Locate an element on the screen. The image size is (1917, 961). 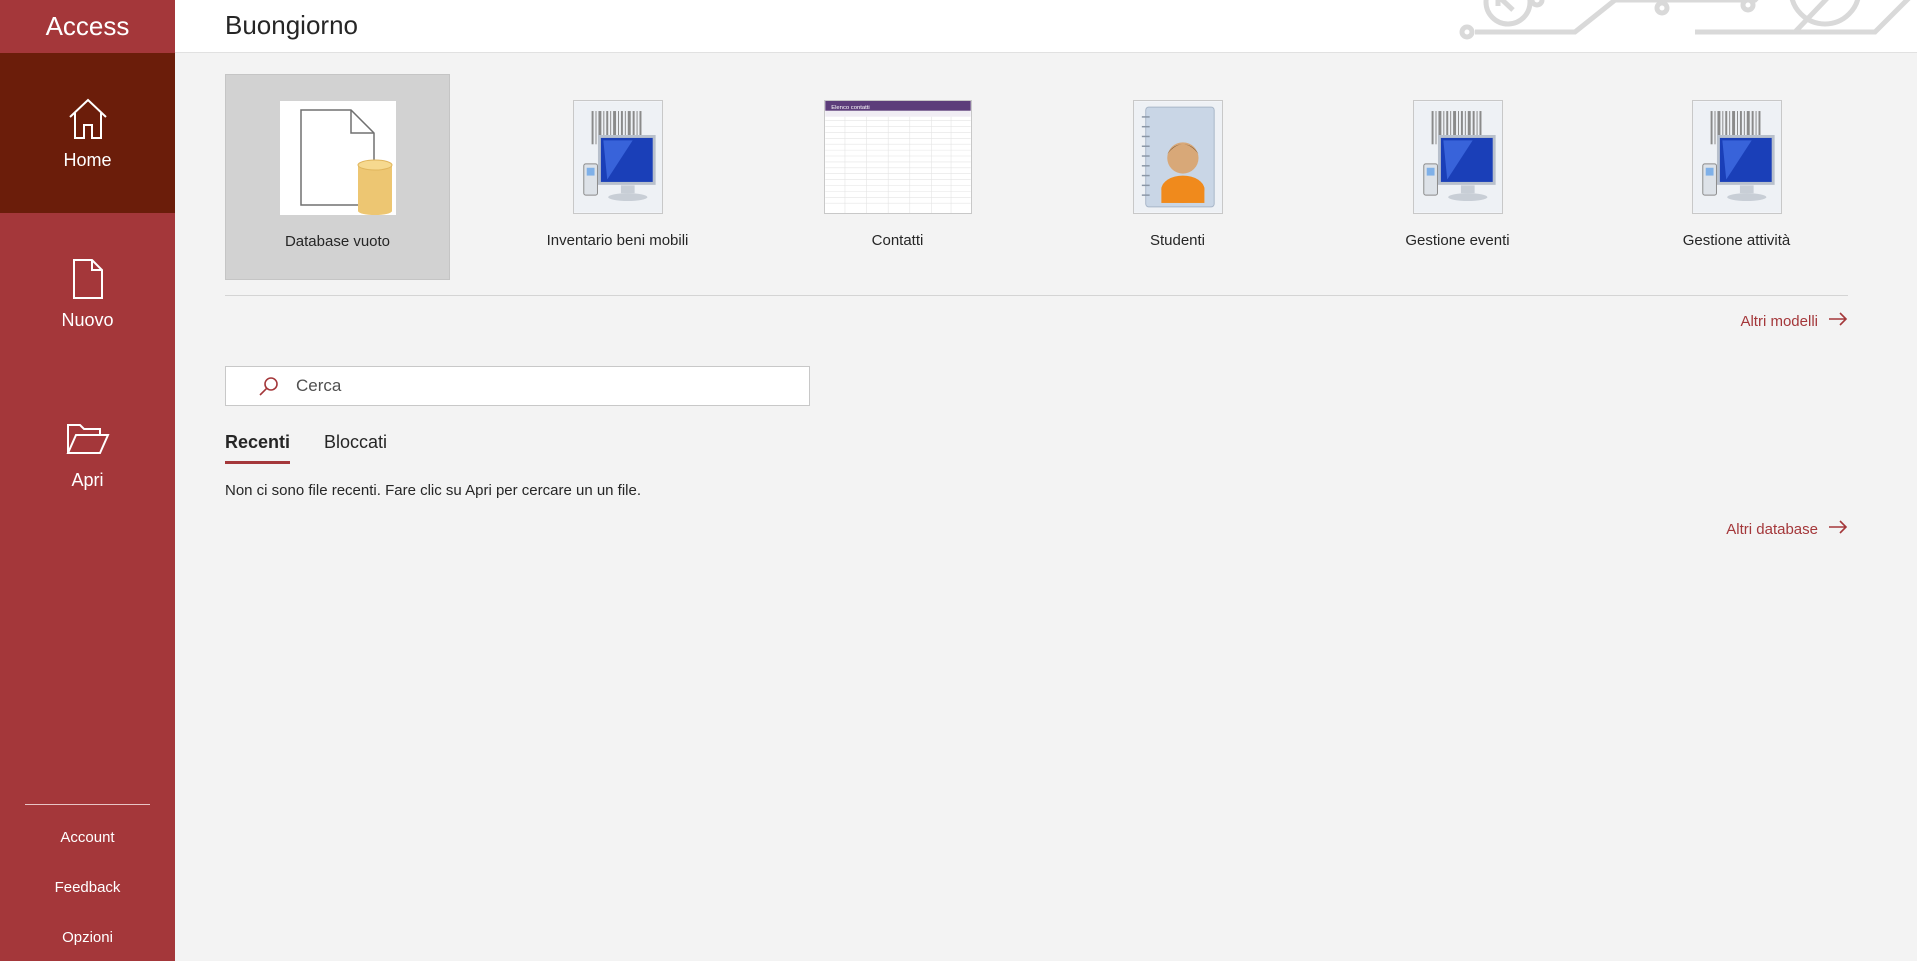
page-title: Buongiorno is located at coordinates (291, 25).